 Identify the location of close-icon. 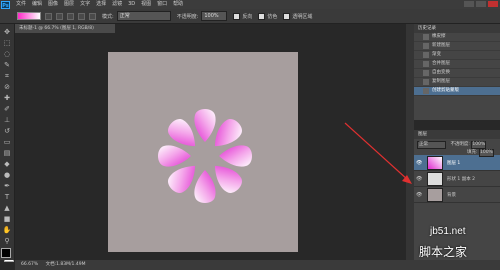
(493, 4).